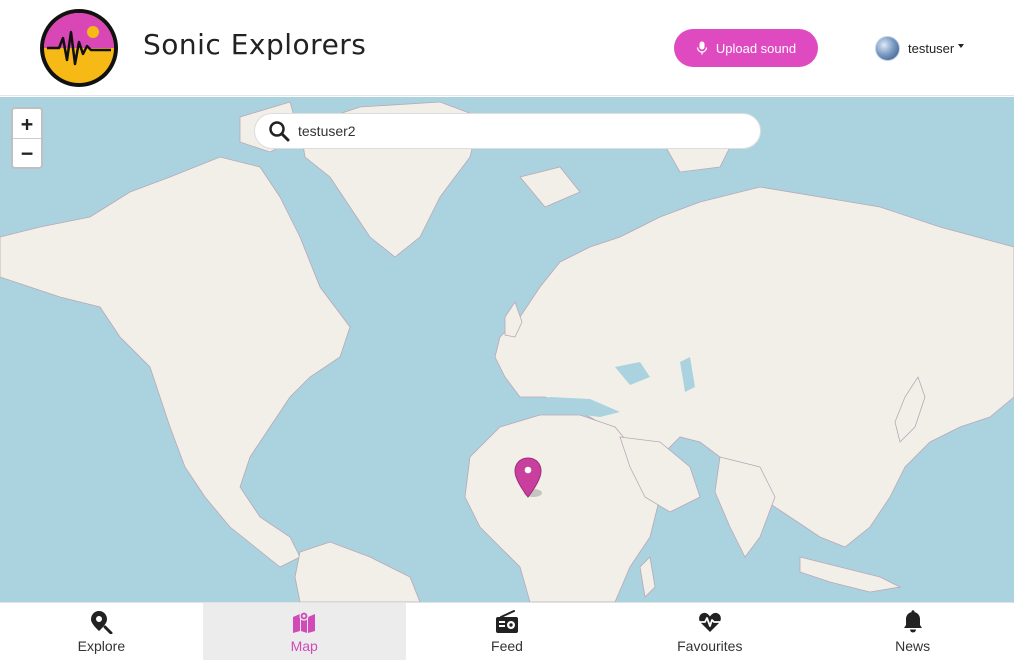 The width and height of the screenshot is (1014, 660). I want to click on nav-favourites-label: Favourites, so click(710, 645).